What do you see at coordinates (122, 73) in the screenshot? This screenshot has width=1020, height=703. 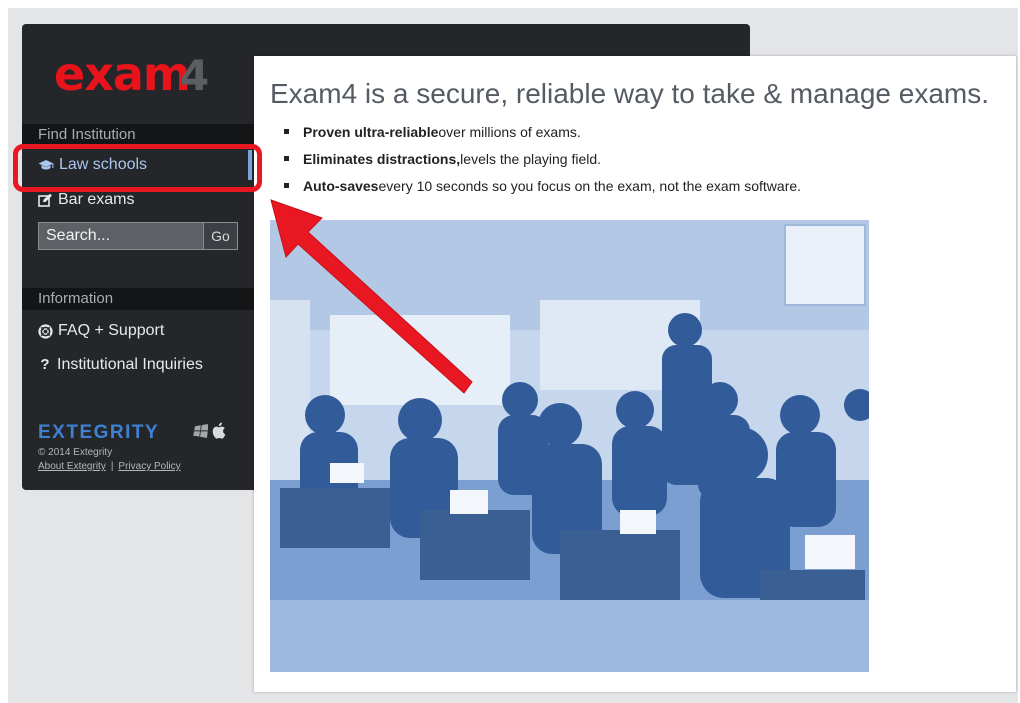 I see `svg-text: exam` at bounding box center [122, 73].